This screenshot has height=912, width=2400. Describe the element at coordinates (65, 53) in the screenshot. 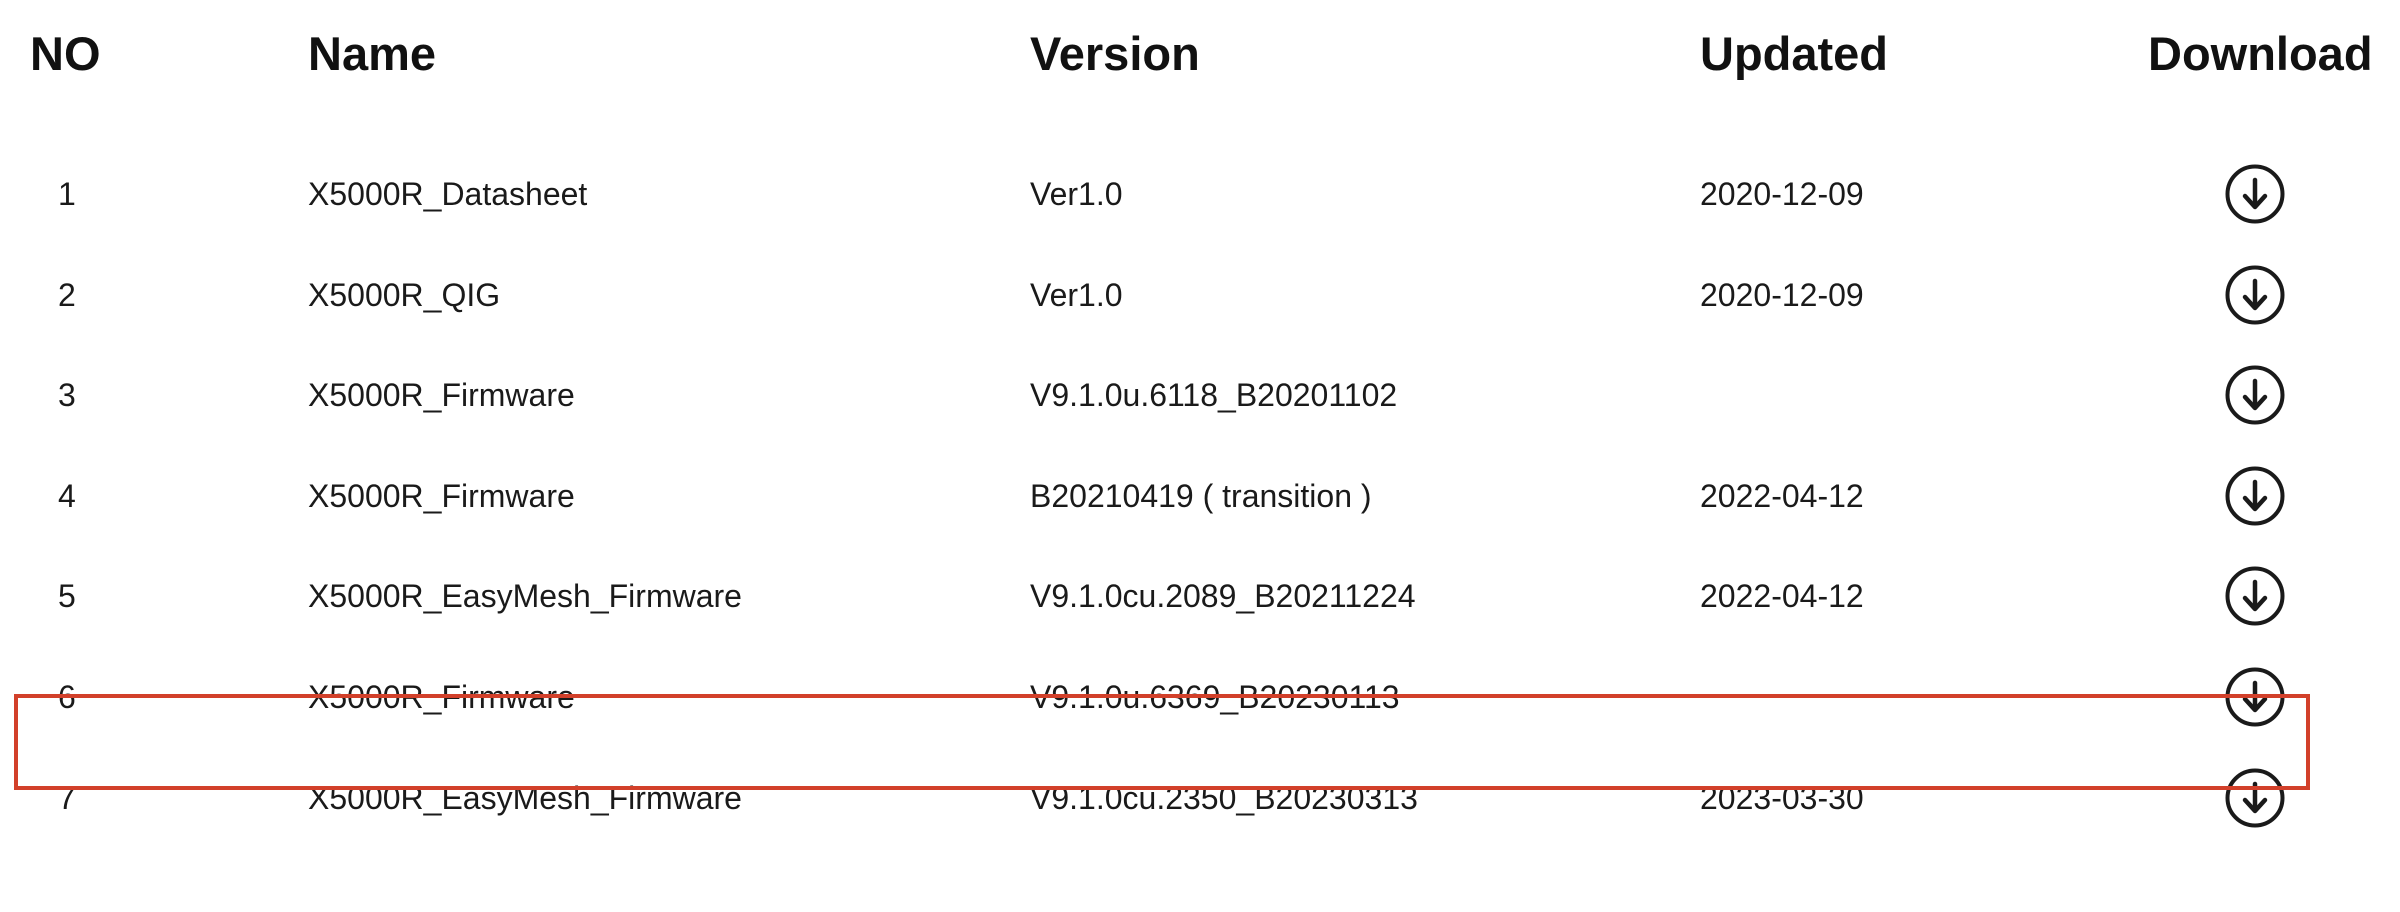

I see `header-no: NO` at that location.